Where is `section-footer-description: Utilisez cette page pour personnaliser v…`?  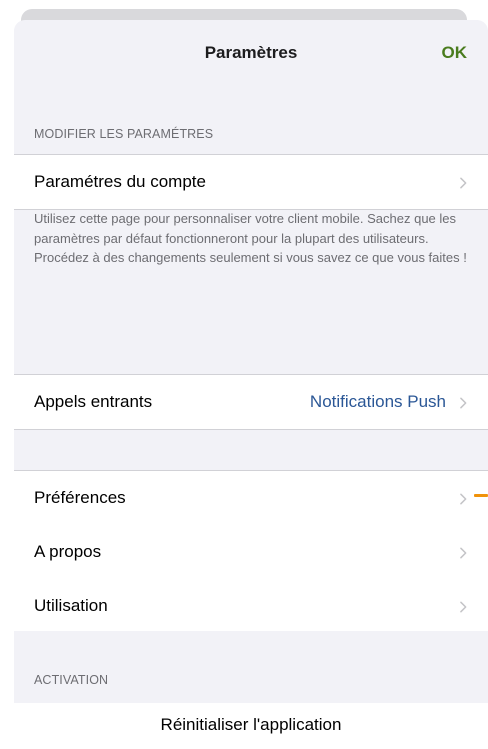 section-footer-description: Utilisez cette page pour personnaliser v… is located at coordinates (250, 238).